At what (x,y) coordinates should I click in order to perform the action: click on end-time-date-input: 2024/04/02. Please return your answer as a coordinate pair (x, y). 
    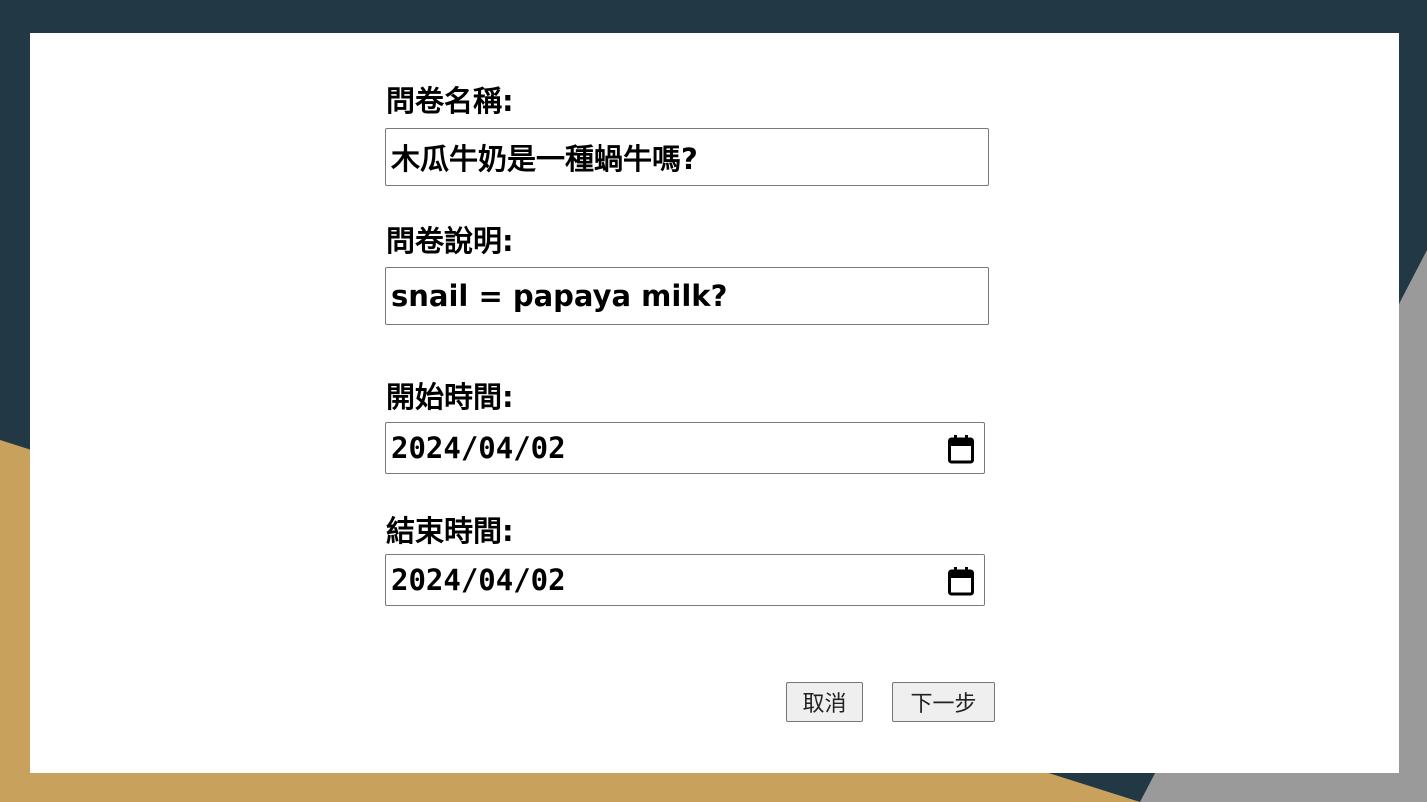
    Looking at the image, I should click on (685, 580).